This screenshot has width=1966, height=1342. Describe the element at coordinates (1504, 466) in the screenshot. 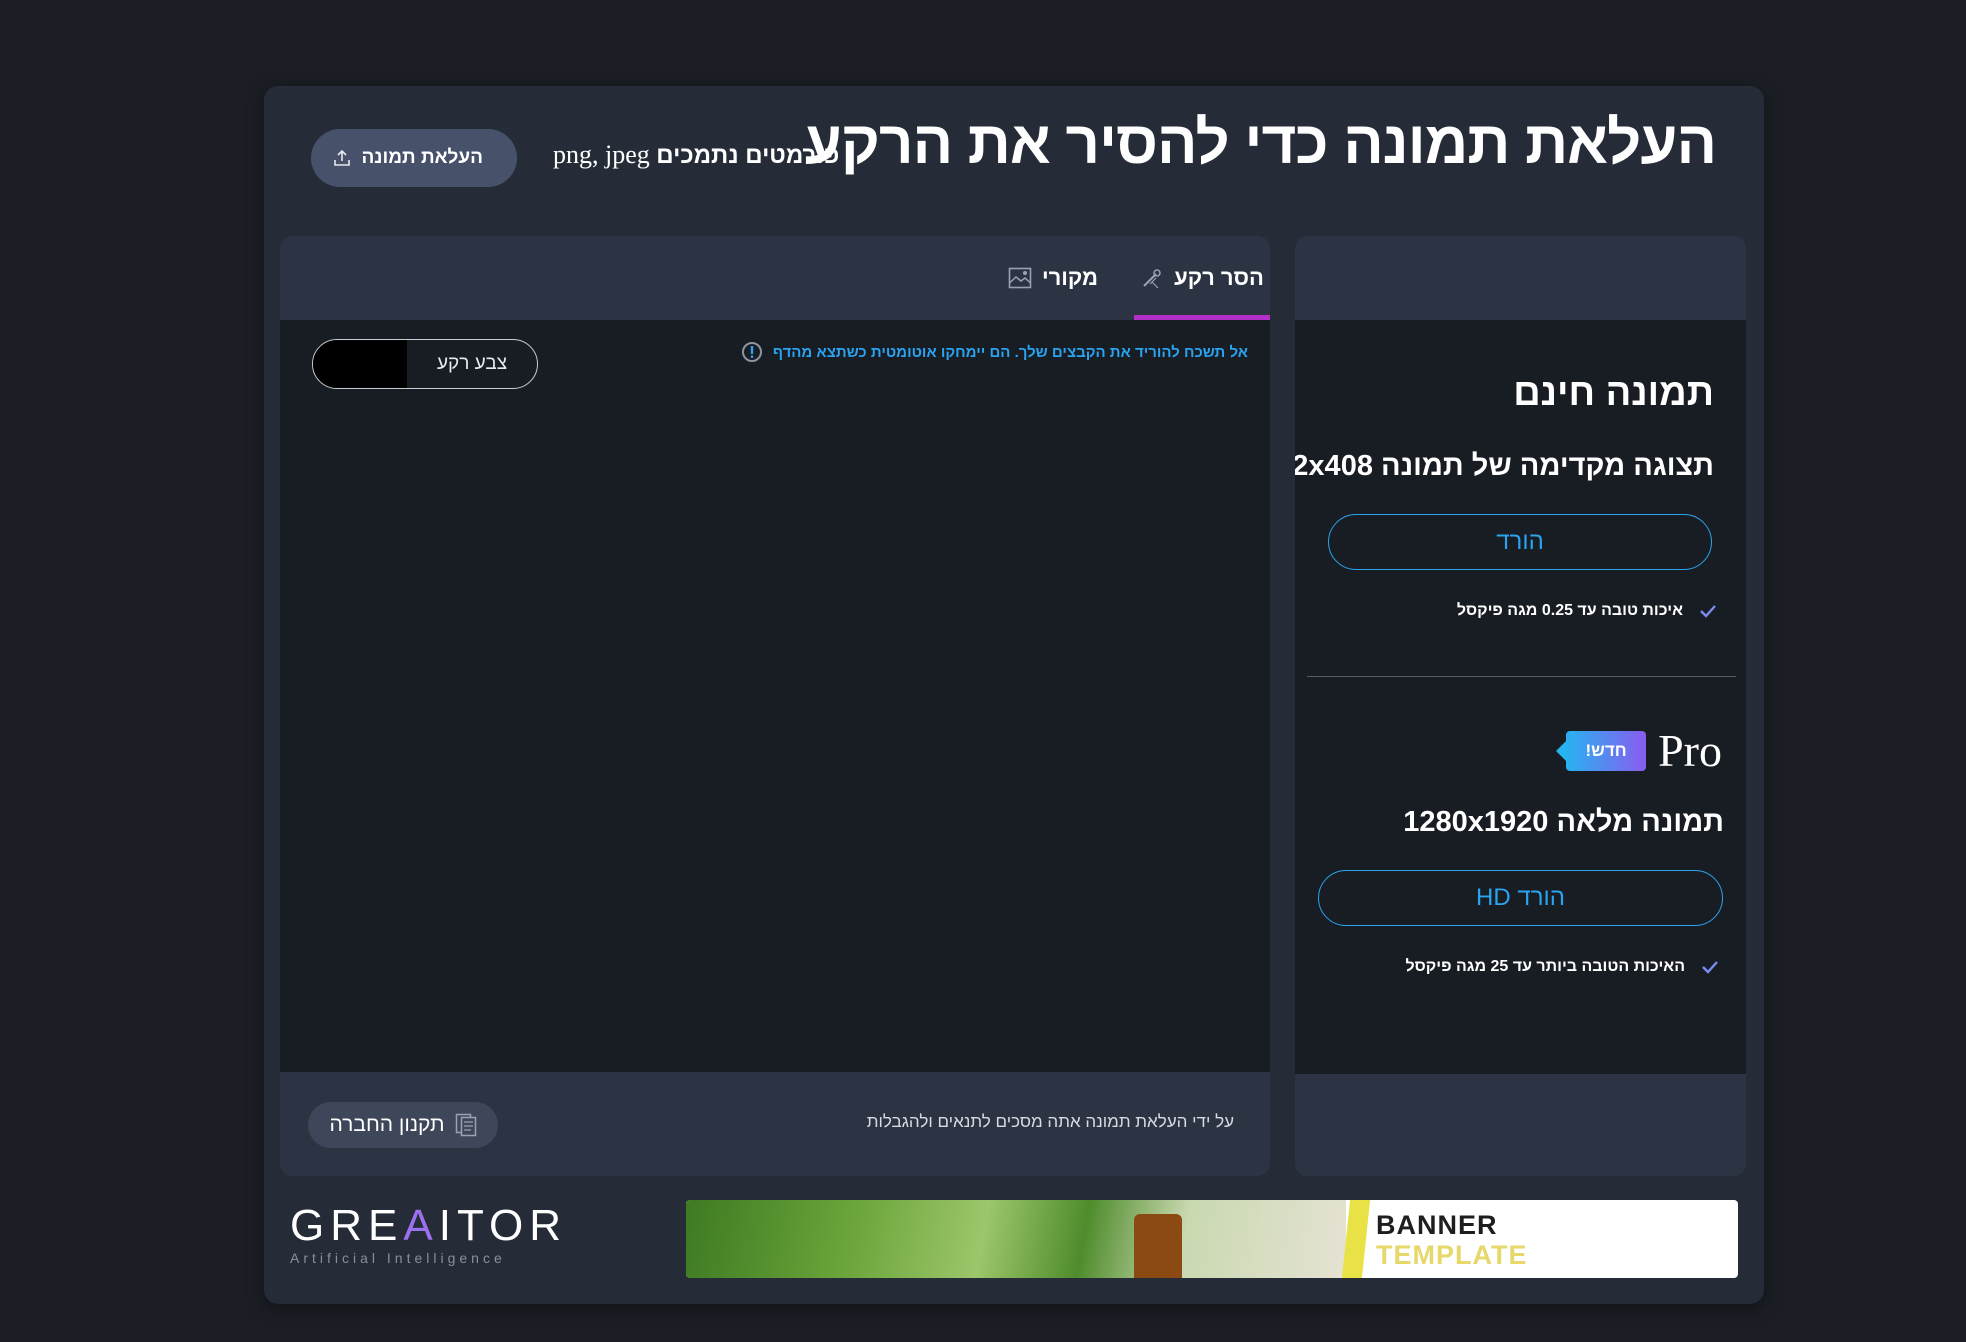

I see `free-plan-description: תצוגה מקדימה של תמונה 612x408` at that location.